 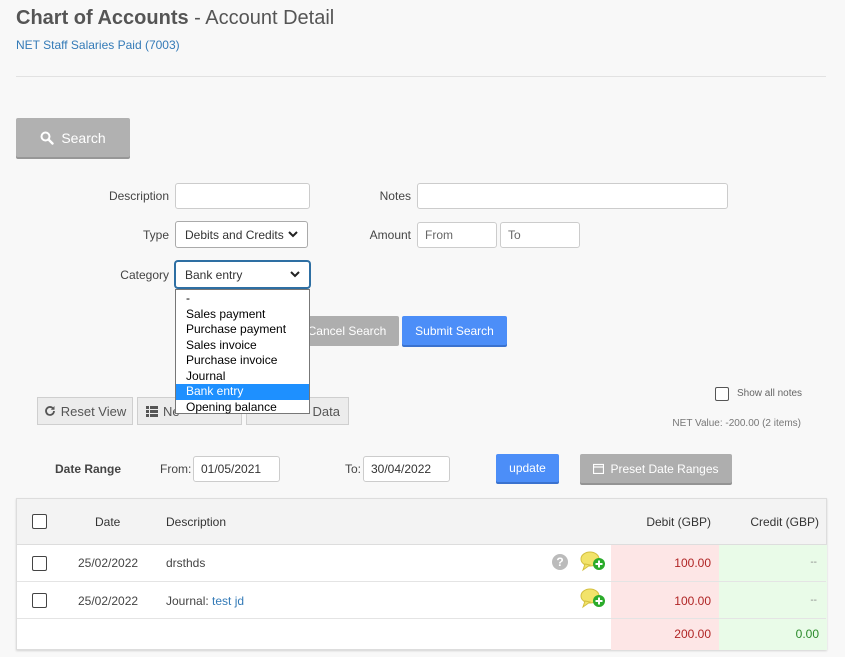 I want to click on search-icon, so click(x=47, y=138).